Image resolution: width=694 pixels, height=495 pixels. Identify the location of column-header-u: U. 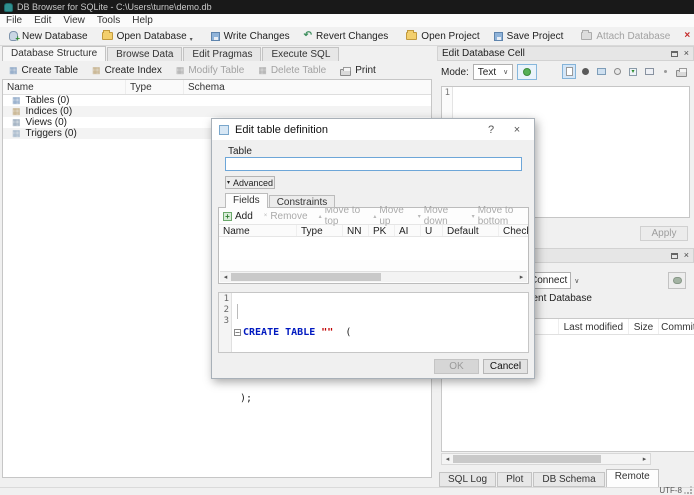
(432, 230).